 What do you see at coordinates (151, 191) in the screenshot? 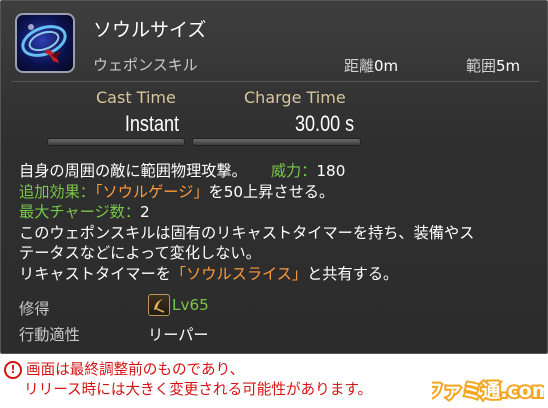
I see `soul-gauge-link: 「ソウルゲージ」` at bounding box center [151, 191].